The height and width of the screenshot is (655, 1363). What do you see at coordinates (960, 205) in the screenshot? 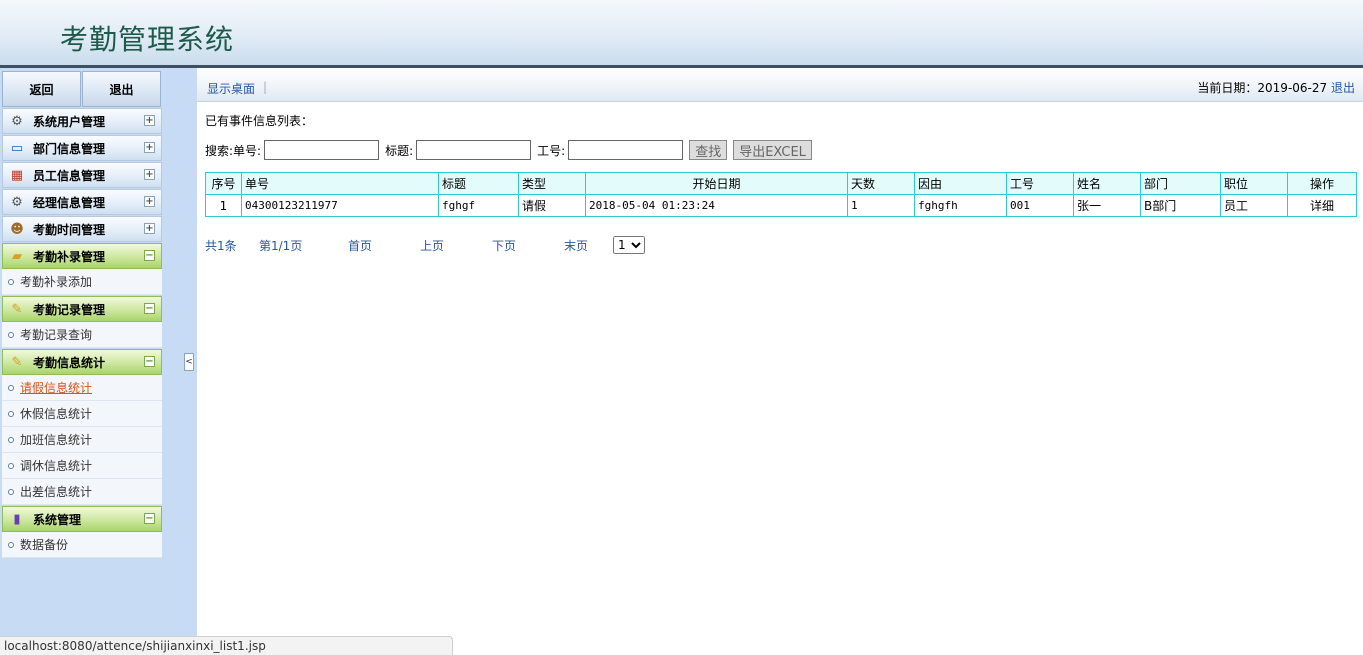
I see `cell-reason: fghgfh` at bounding box center [960, 205].